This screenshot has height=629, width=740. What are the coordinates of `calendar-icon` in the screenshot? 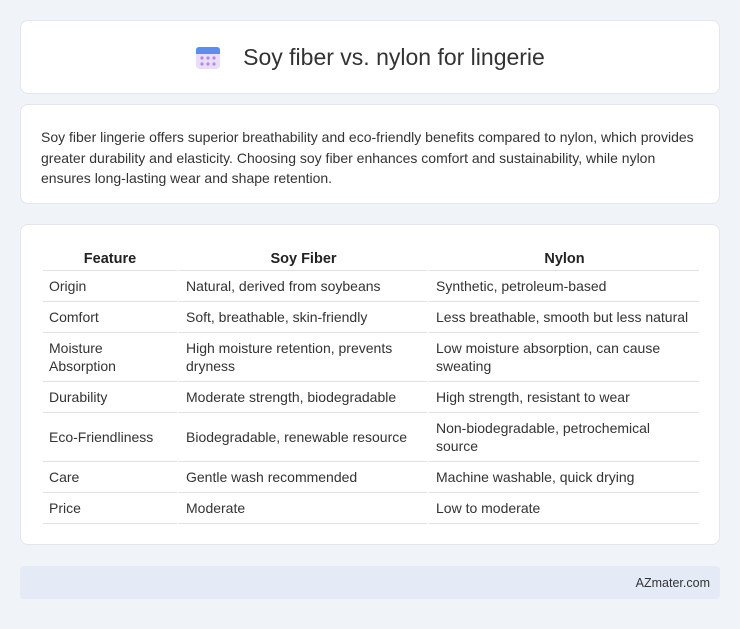 It's located at (208, 58).